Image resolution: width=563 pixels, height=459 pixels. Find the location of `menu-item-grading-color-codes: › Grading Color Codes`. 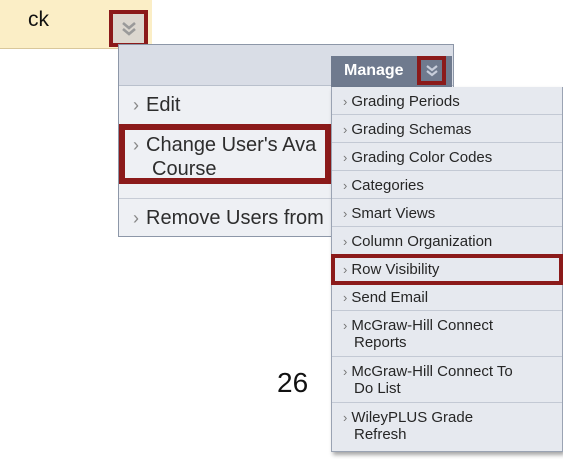

menu-item-grading-color-codes: › Grading Color Codes is located at coordinates (447, 157).